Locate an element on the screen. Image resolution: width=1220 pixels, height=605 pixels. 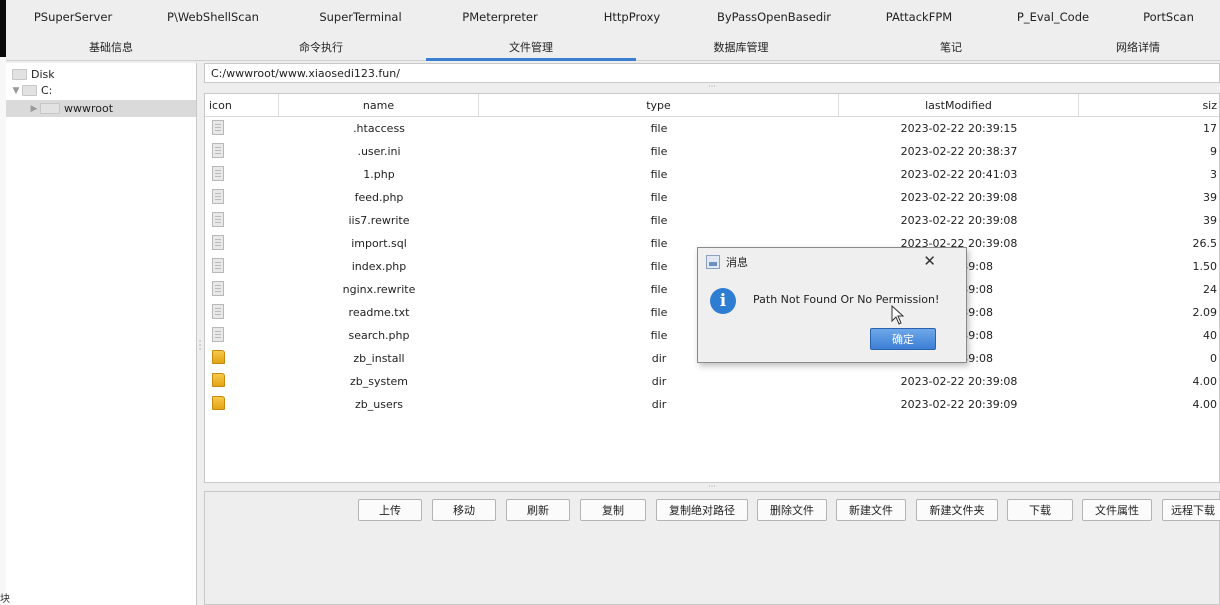
plugin-tab-httpproxy: HttpProxy is located at coordinates (632, 17).